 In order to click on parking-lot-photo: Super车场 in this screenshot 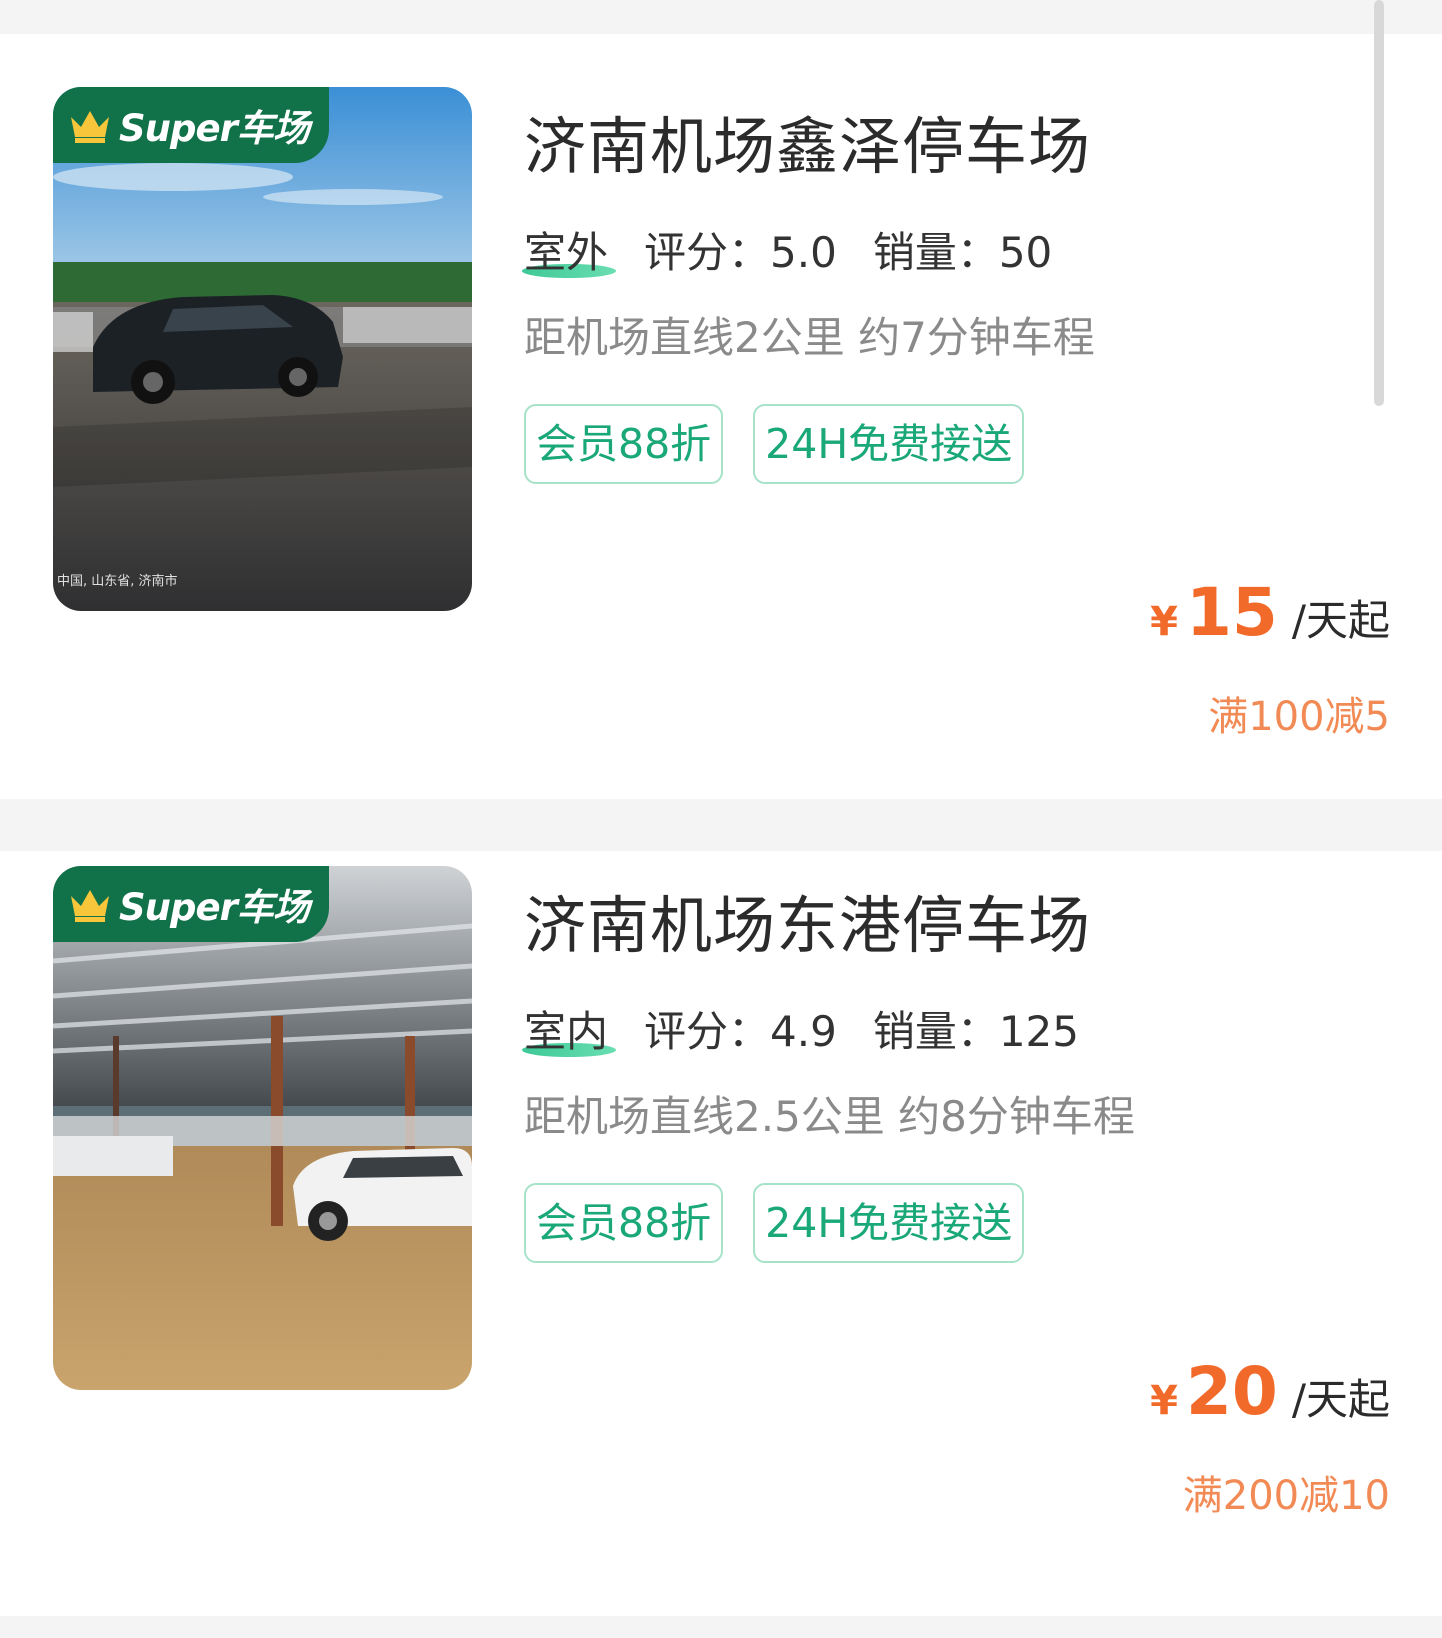, I will do `click(262, 1128)`.